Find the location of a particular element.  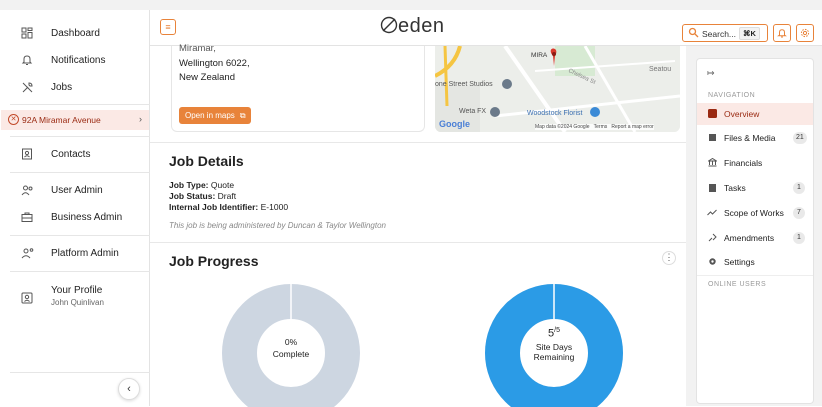

open-in-maps-label: Open in maps is located at coordinates (210, 115).